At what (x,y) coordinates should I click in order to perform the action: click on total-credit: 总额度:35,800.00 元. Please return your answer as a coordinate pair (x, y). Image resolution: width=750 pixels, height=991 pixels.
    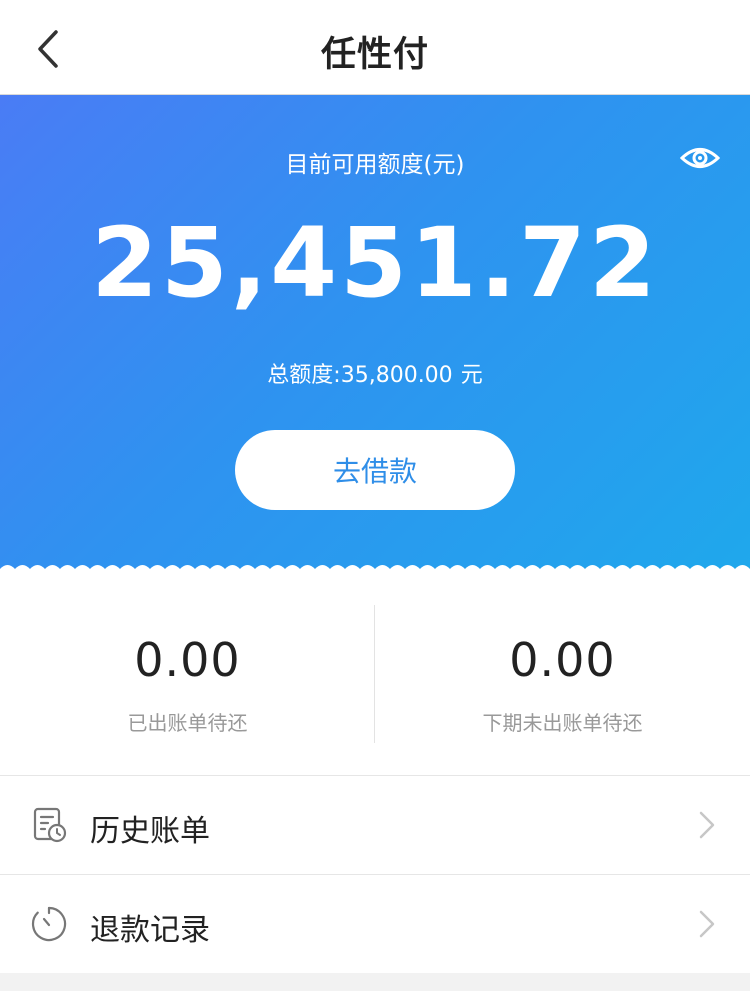
    Looking at the image, I should click on (375, 373).